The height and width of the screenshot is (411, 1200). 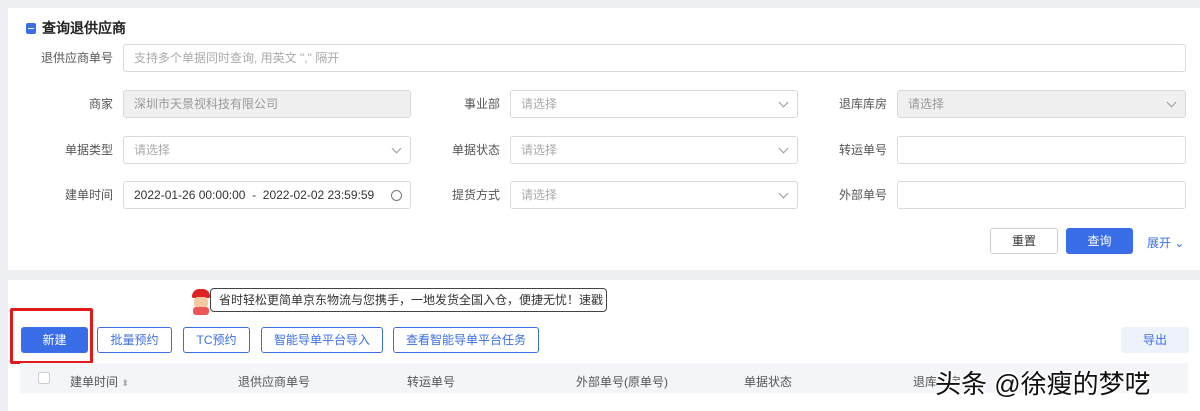 I want to click on supplier-no-label: 退供应商单号, so click(x=76, y=58).